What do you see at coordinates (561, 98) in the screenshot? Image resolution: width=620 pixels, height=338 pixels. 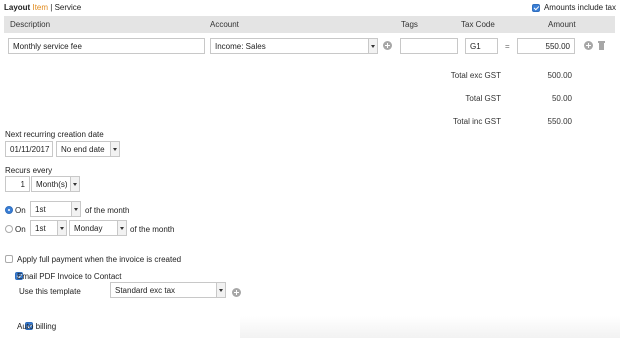 I see `total-gst-value: 50.00` at bounding box center [561, 98].